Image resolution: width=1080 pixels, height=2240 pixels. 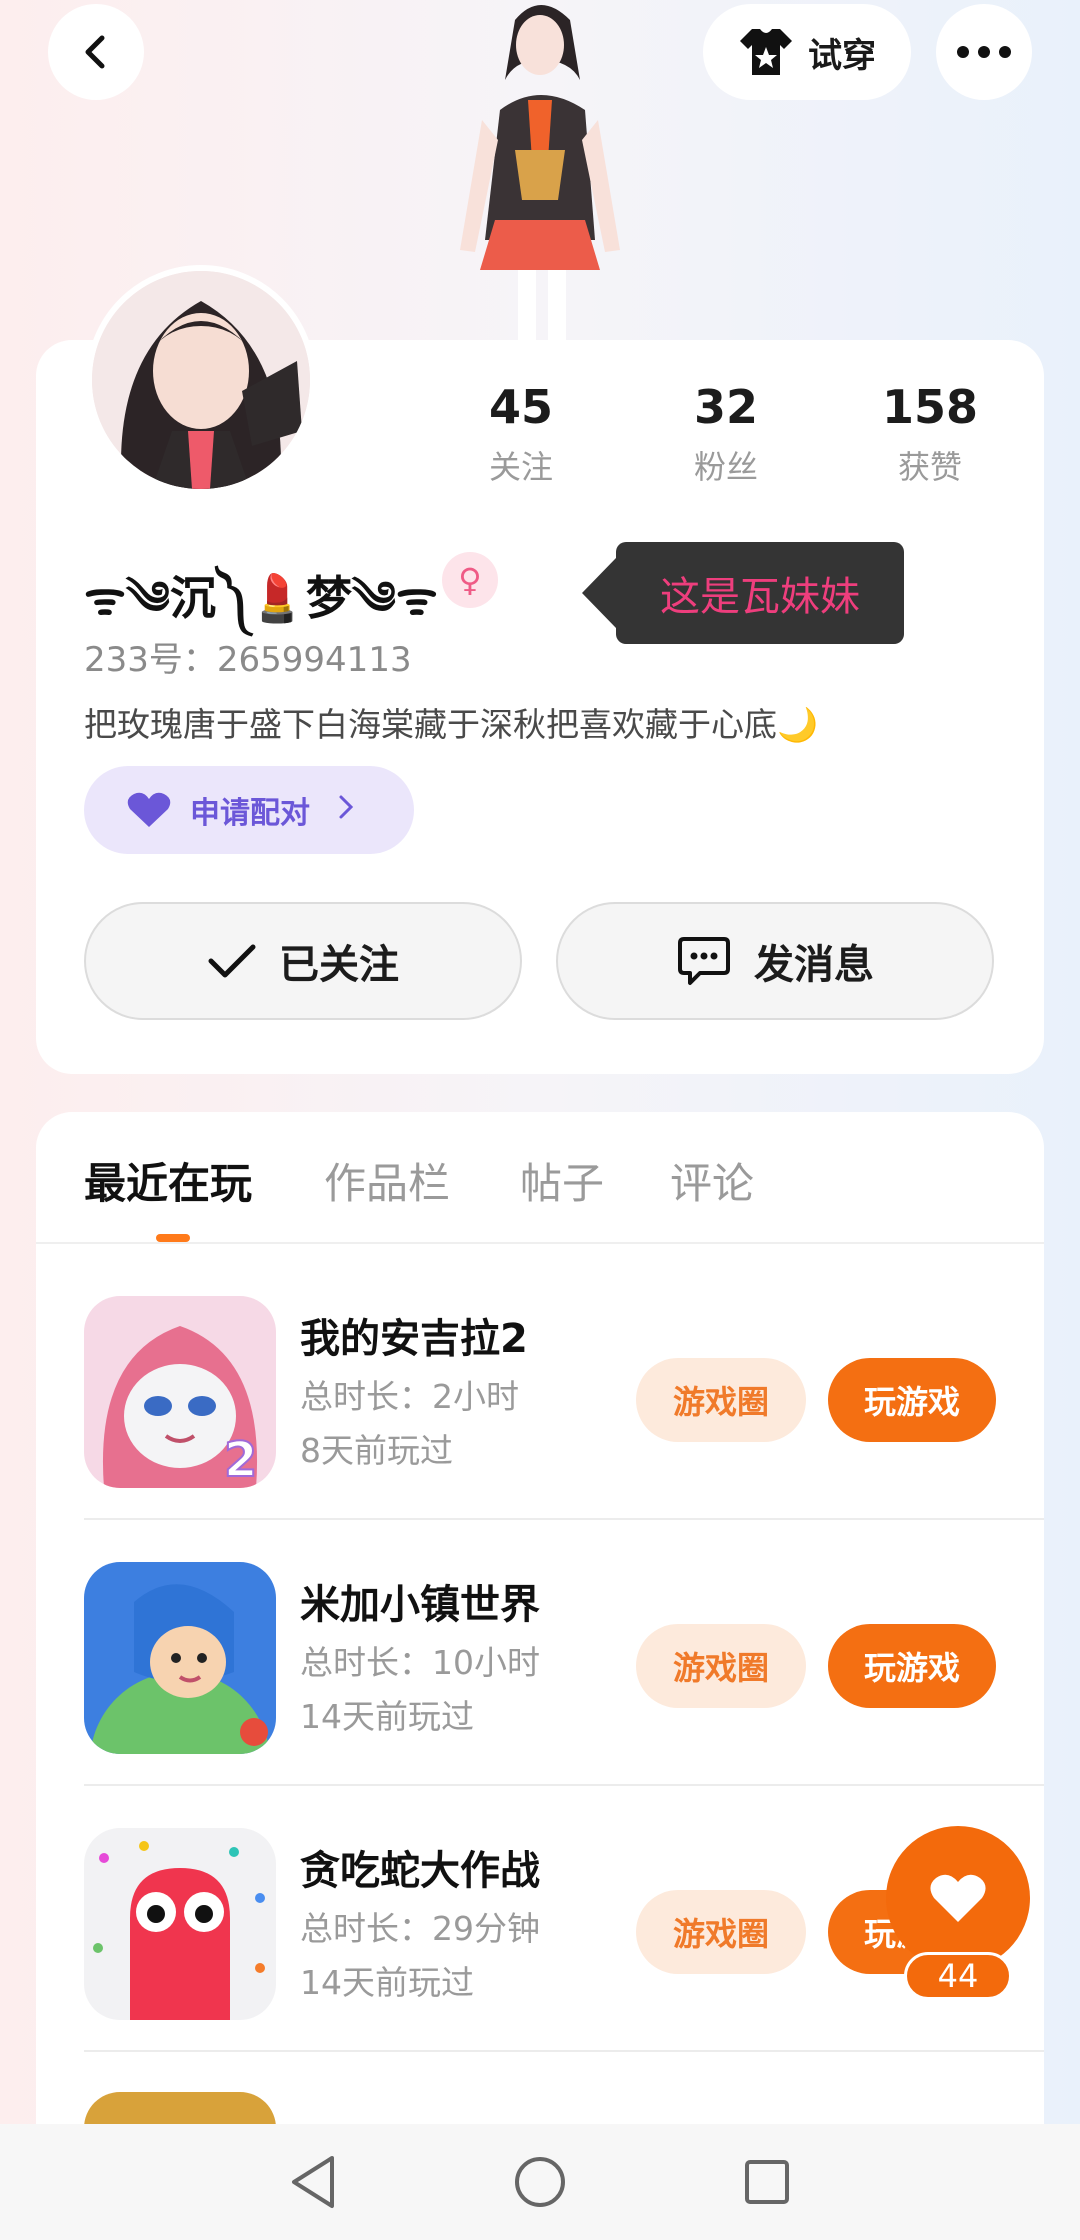 I want to click on game-duration: 总时长：2小时, so click(x=409, y=1396).